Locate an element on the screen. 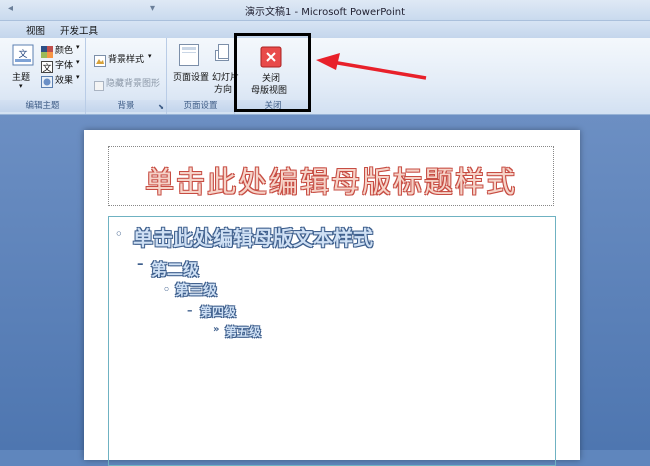 This screenshot has height=466, width=650. group-edit-theme: 文 主题 ▾ 颜色 ▾ 文 字体 ▾ 效果 ▾ 编辑主题 is located at coordinates (43, 76).